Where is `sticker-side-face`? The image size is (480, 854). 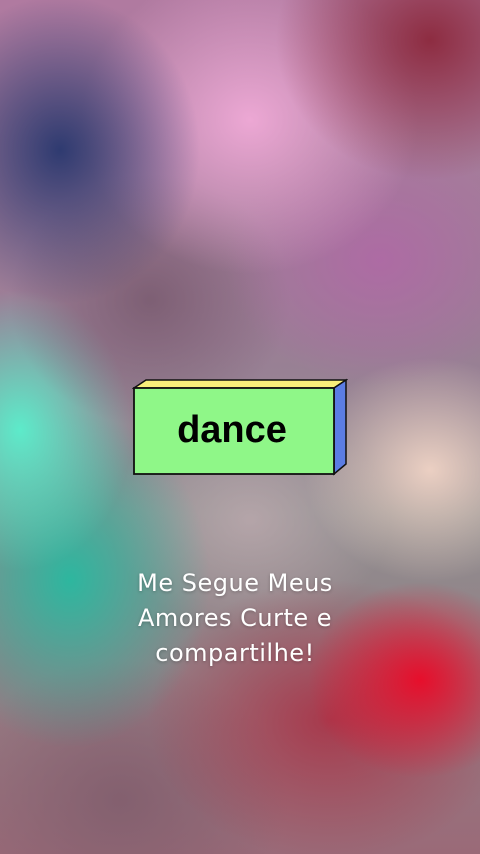 sticker-side-face is located at coordinates (340, 427).